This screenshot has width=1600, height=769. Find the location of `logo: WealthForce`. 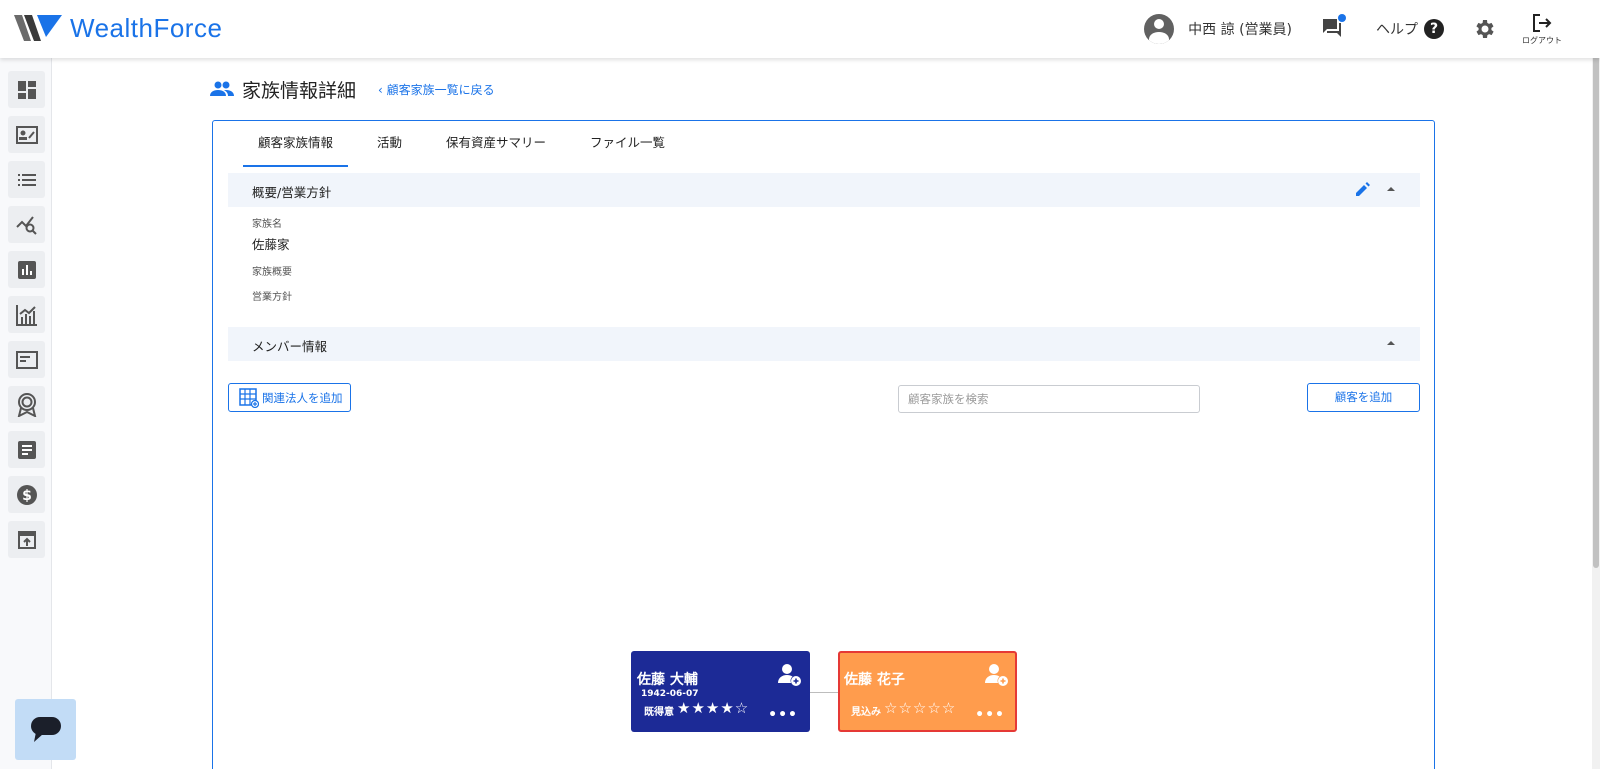

logo: WealthForce is located at coordinates (118, 28).